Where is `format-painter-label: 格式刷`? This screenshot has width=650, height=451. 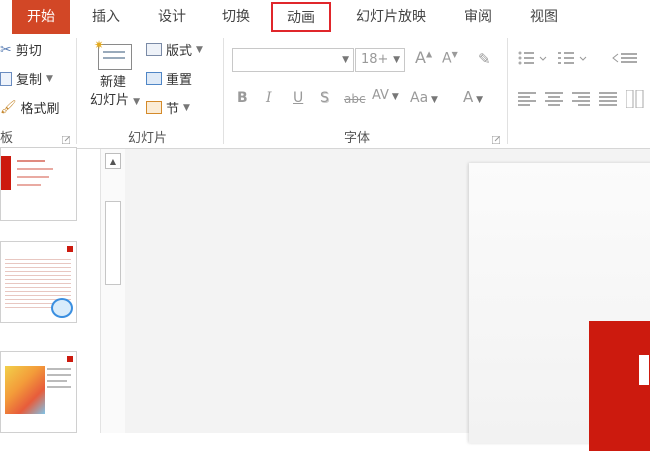 format-painter-label: 格式刷 is located at coordinates (40, 109).